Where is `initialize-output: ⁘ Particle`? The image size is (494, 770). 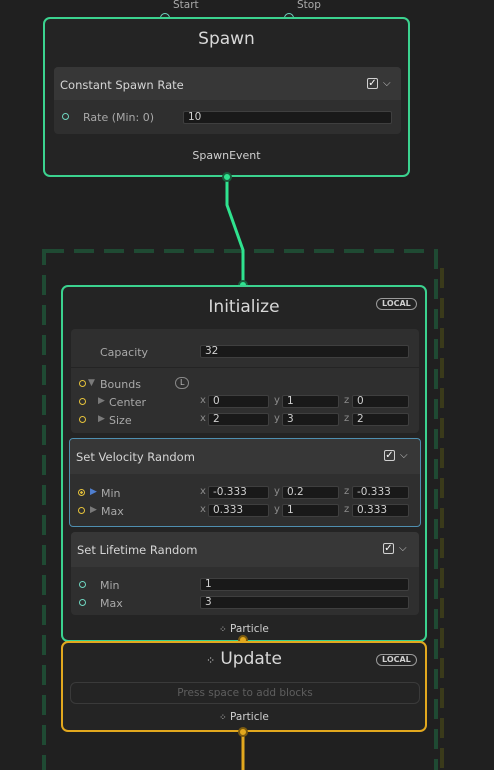
initialize-output: ⁘ Particle is located at coordinates (244, 629).